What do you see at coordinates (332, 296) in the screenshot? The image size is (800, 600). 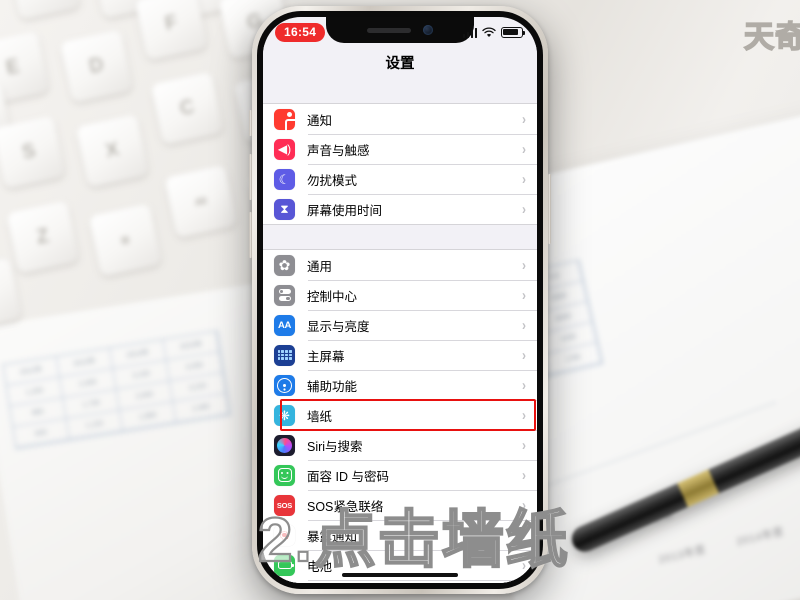 I see `settings-row-label: 控制中心` at bounding box center [332, 296].